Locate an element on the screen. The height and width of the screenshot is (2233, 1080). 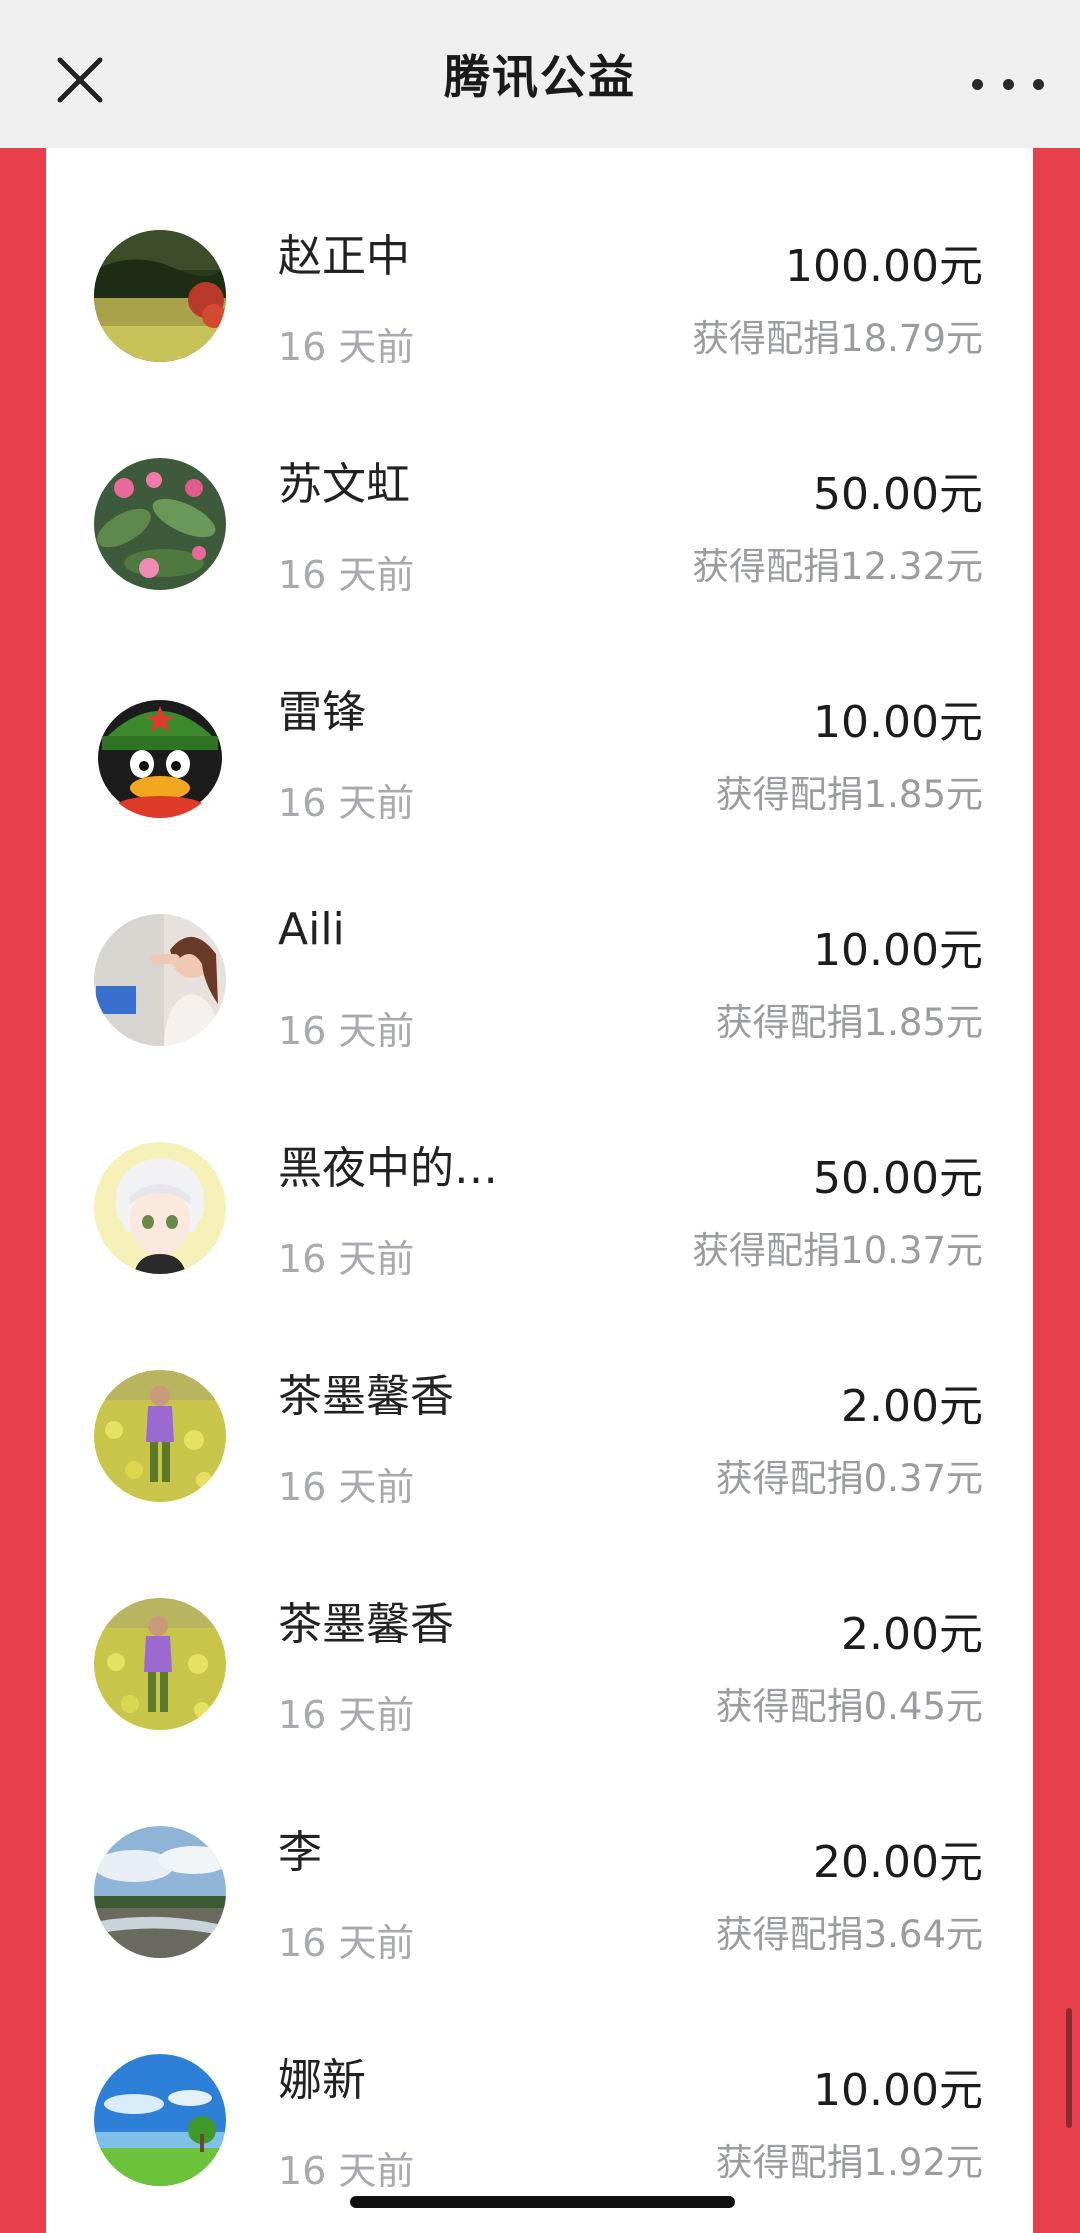
donor-name: Aili is located at coordinates (311, 929).